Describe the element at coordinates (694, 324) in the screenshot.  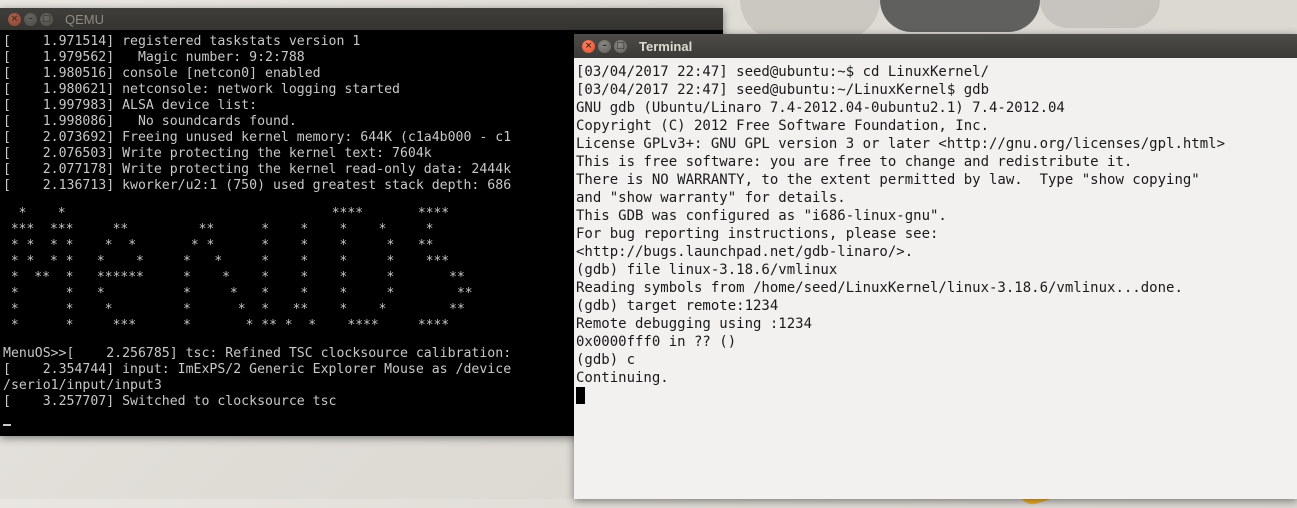
I see `terminal-line: Remote debugging using :1234` at that location.